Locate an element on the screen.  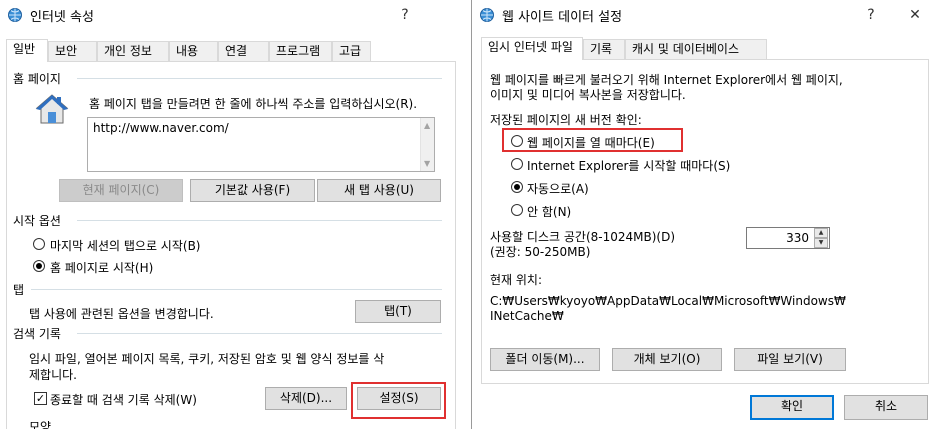
view-objects-button: 개체 보기(O) is located at coordinates (667, 359).